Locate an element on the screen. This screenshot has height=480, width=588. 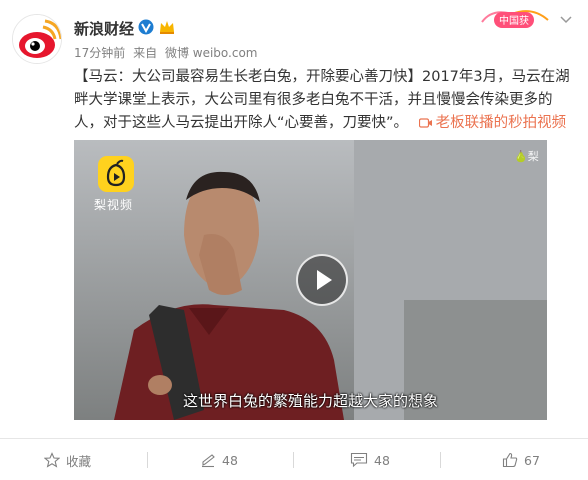
pear-logo-icon is located at coordinates (116, 173).